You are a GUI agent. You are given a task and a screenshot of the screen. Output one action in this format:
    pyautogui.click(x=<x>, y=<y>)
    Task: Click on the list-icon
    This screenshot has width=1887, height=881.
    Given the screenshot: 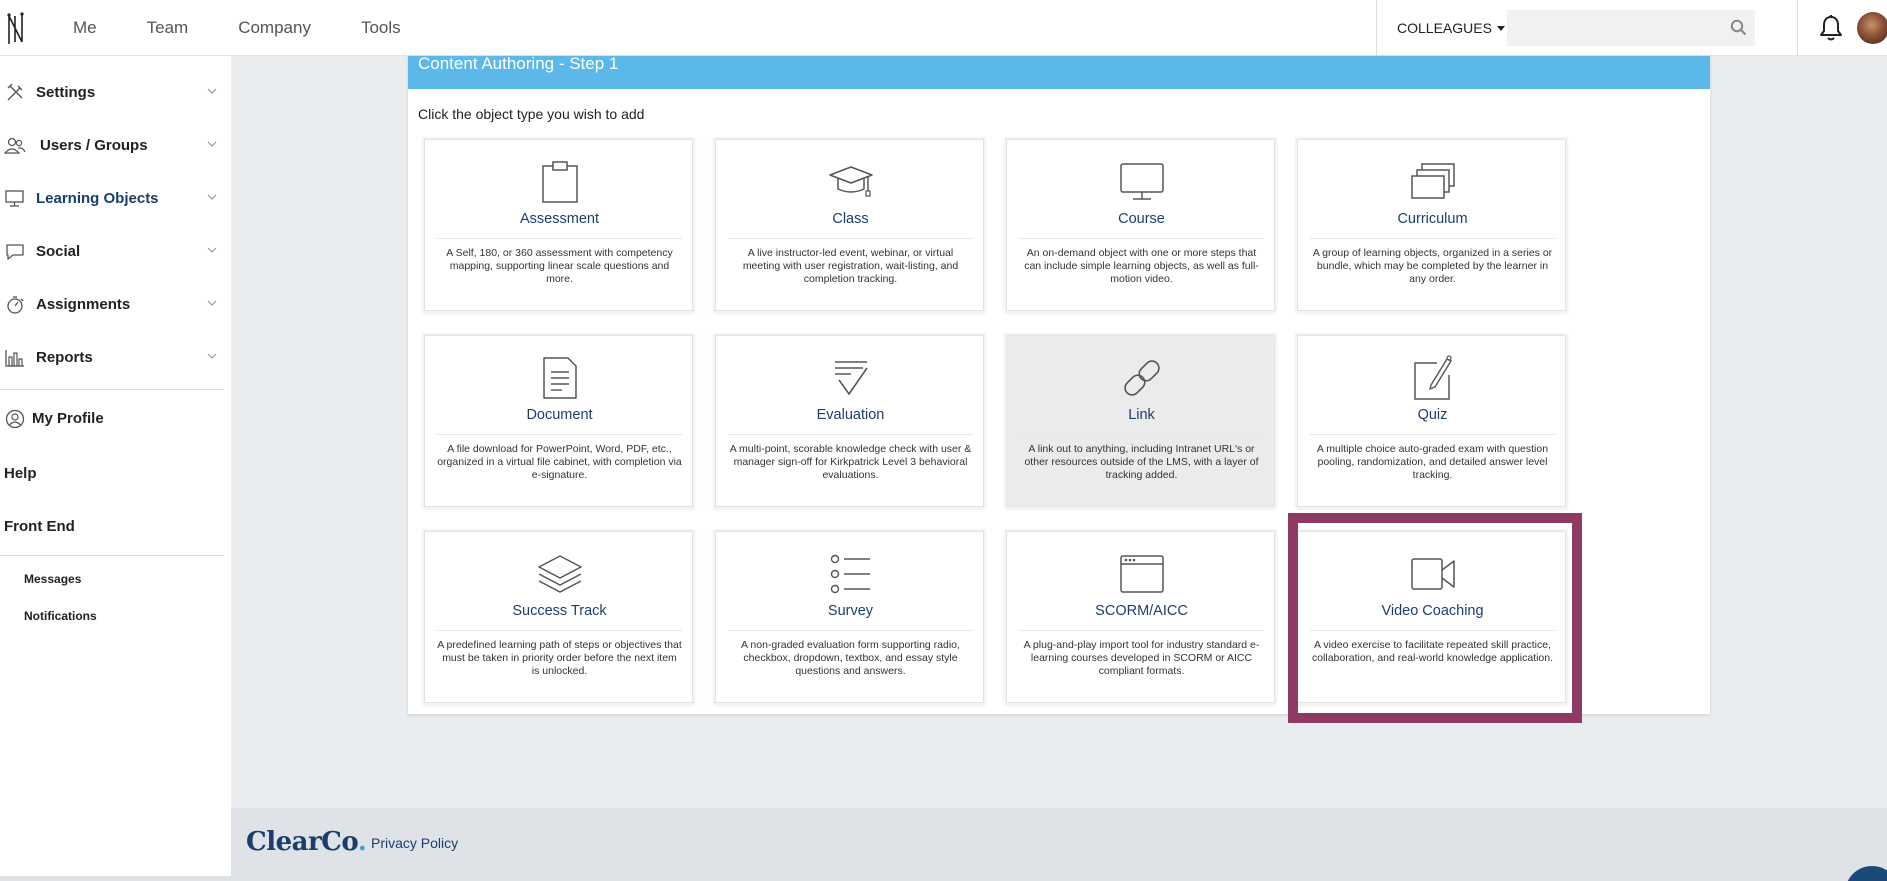 What is the action you would take?
    pyautogui.click(x=850, y=574)
    